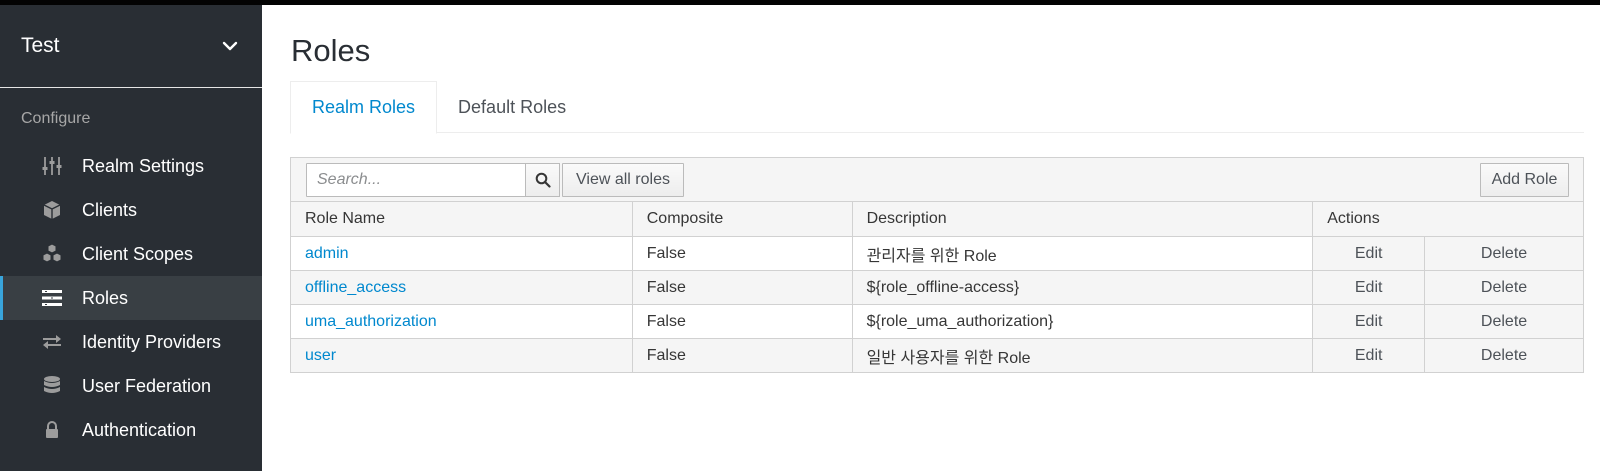  I want to click on sidebar-item-label: Authentication, so click(139, 429).